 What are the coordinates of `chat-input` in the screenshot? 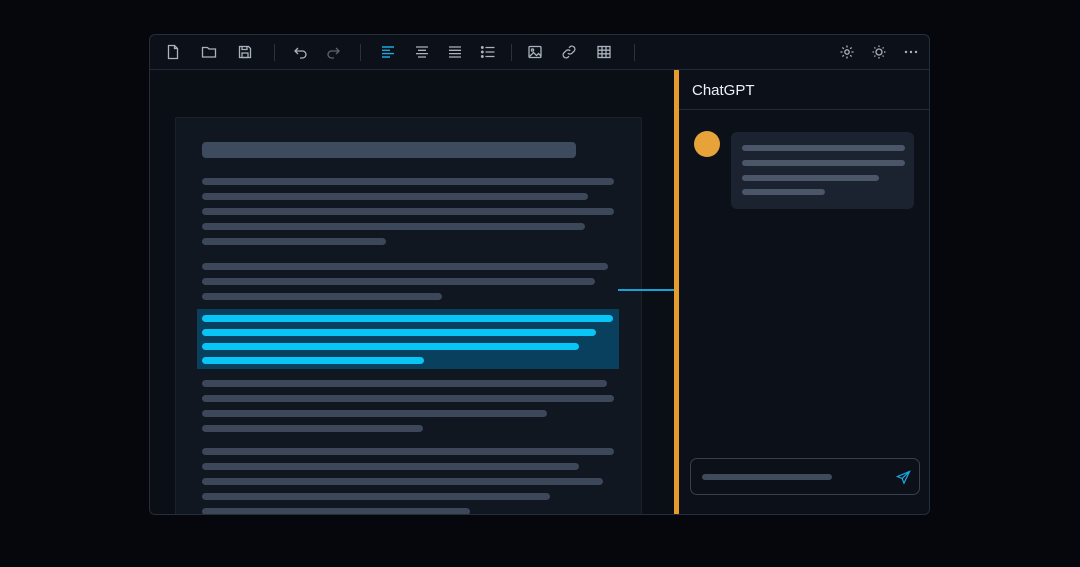 It's located at (805, 476).